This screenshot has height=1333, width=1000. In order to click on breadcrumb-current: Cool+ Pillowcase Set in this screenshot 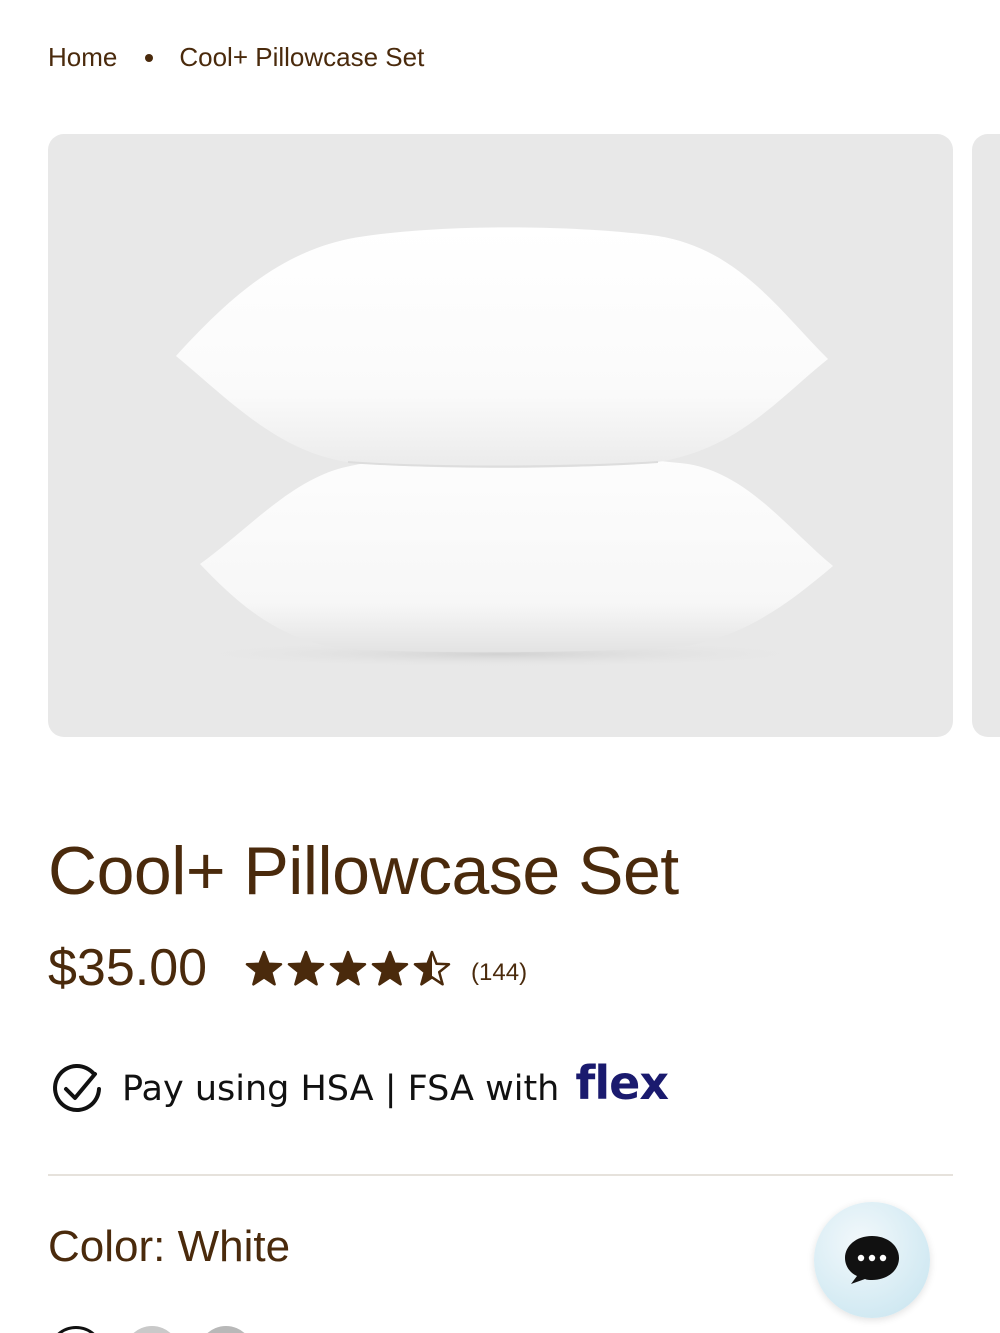, I will do `click(302, 57)`.